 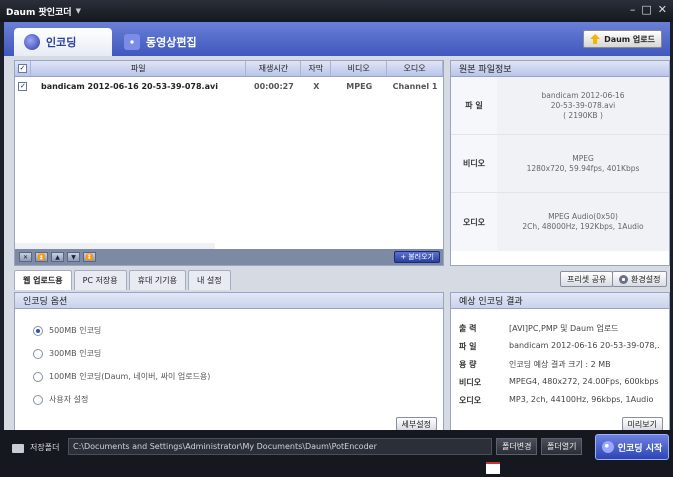 I want to click on save-folder-label: 저장폴더, so click(x=45, y=447).